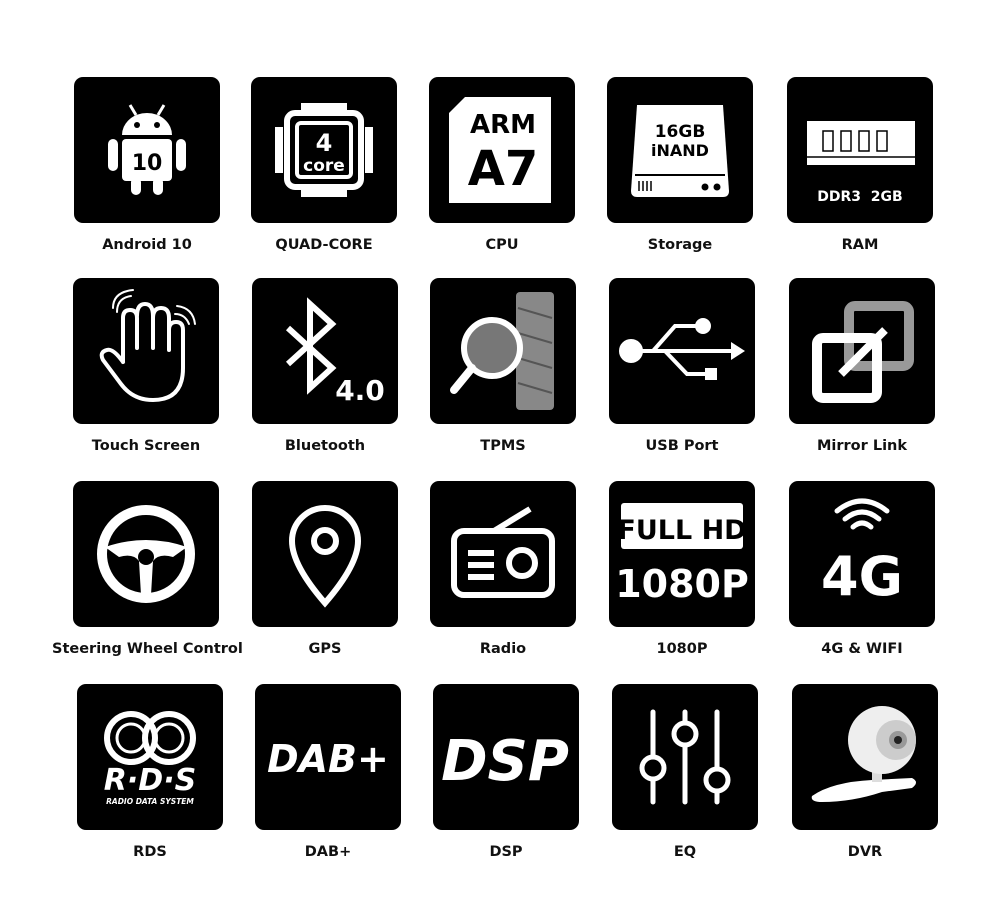 This screenshot has height=898, width=1000. I want to click on feature-ram: DDR3 2GB RAM, so click(860, 165).